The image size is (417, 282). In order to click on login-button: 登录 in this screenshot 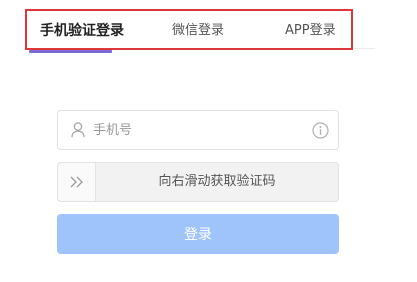, I will do `click(198, 234)`.